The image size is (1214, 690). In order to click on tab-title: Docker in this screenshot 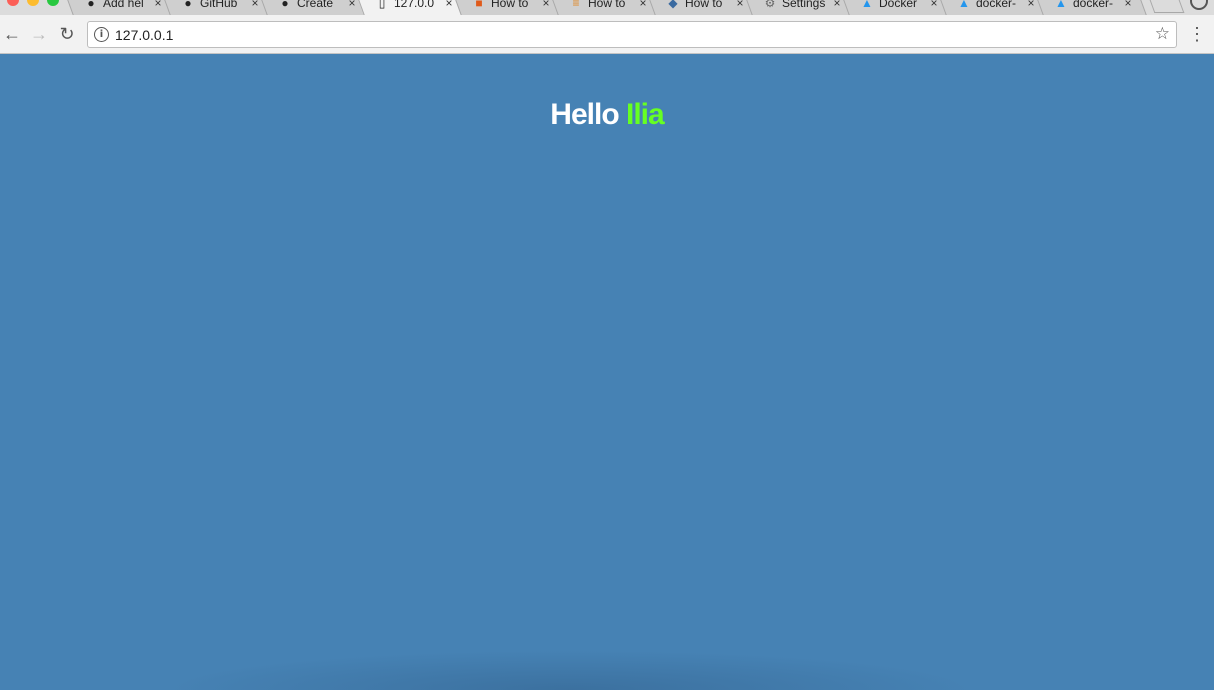, I will do `click(898, 5)`.